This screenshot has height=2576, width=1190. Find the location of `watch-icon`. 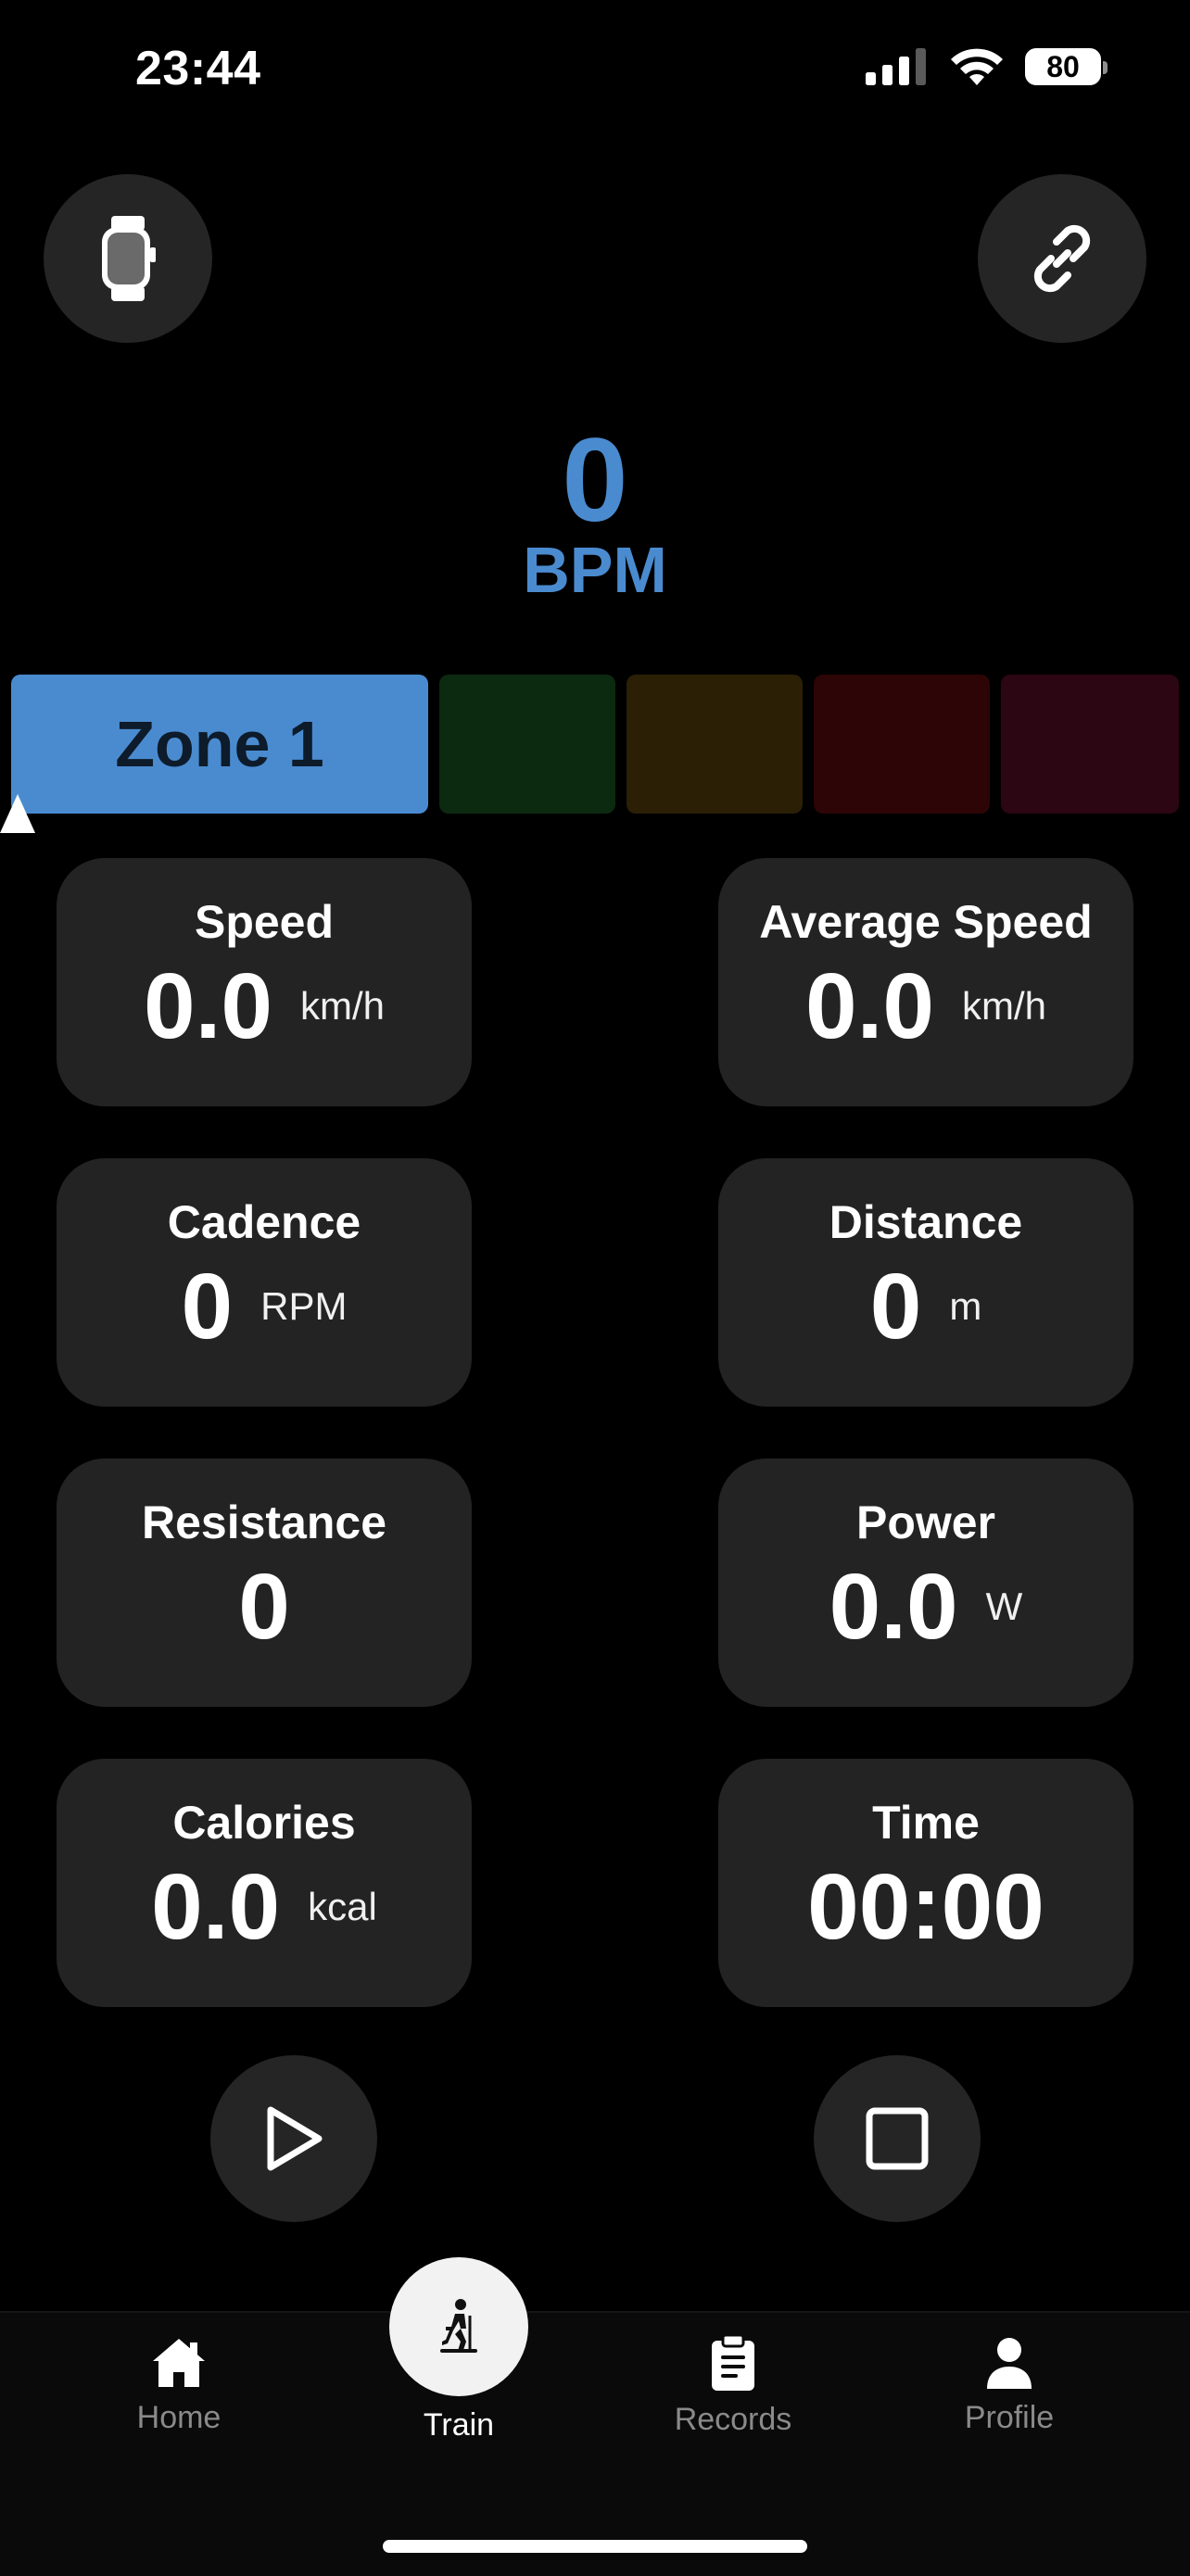

watch-icon is located at coordinates (129, 258).